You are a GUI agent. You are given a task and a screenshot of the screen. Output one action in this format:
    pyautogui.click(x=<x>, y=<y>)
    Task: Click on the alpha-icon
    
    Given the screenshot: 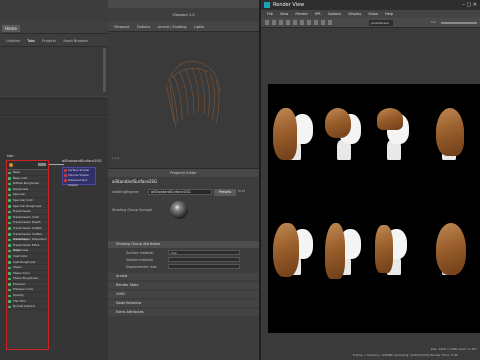 What is the action you would take?
    pyautogui.click(x=323, y=22)
    